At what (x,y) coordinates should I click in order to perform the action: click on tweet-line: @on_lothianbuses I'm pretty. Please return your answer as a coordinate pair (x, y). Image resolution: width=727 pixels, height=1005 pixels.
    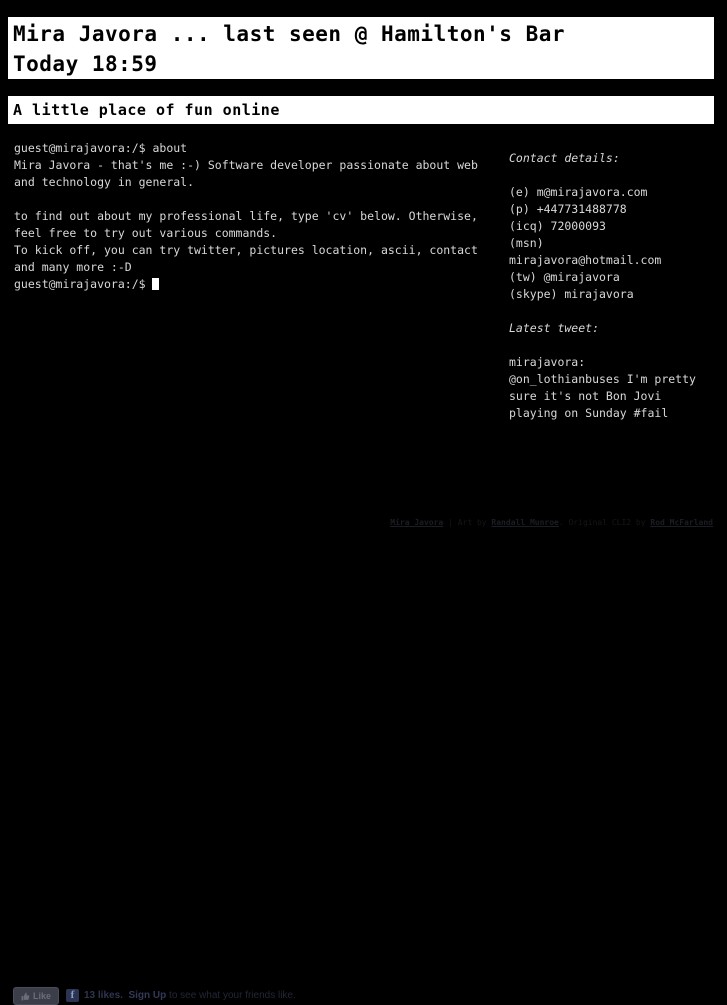
    Looking at the image, I should click on (602, 379).